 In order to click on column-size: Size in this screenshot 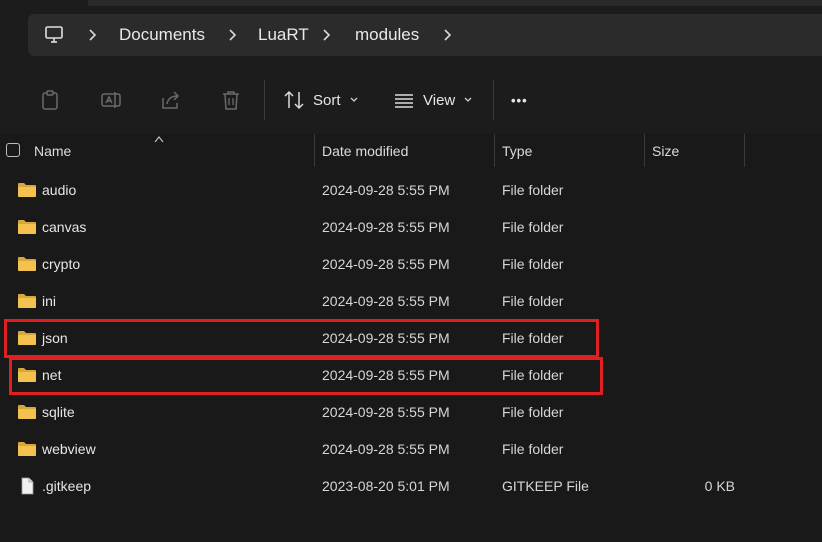, I will do `click(665, 151)`.